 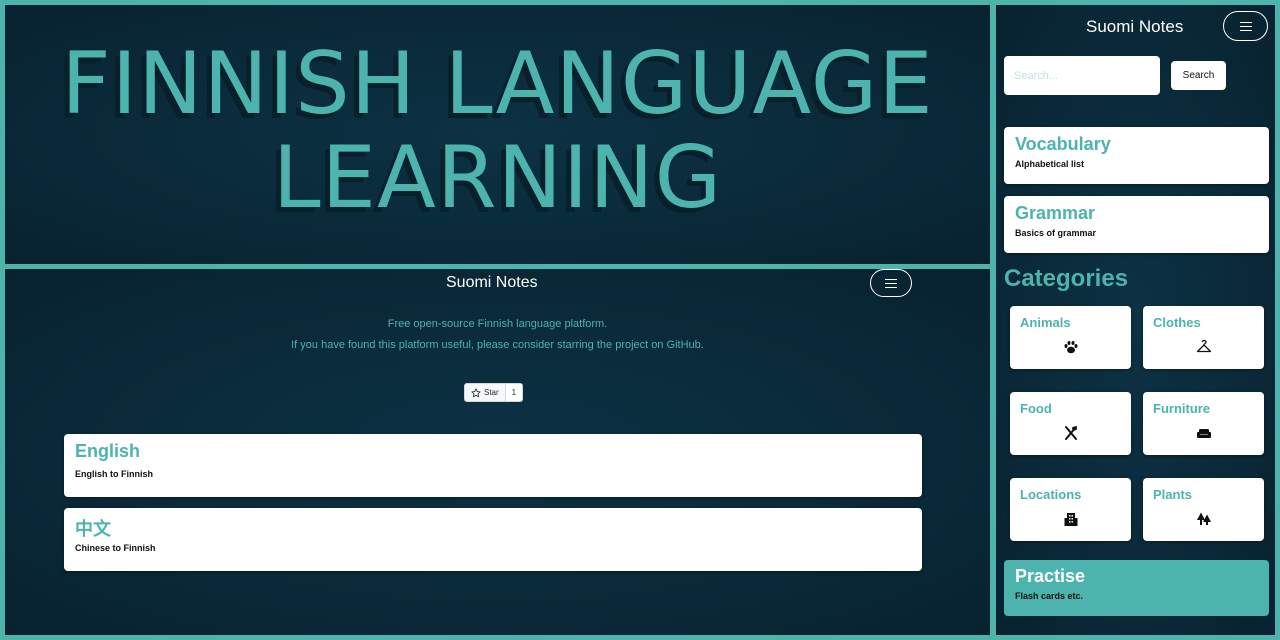 What do you see at coordinates (1050, 576) in the screenshot?
I see `practise-title: Practise` at bounding box center [1050, 576].